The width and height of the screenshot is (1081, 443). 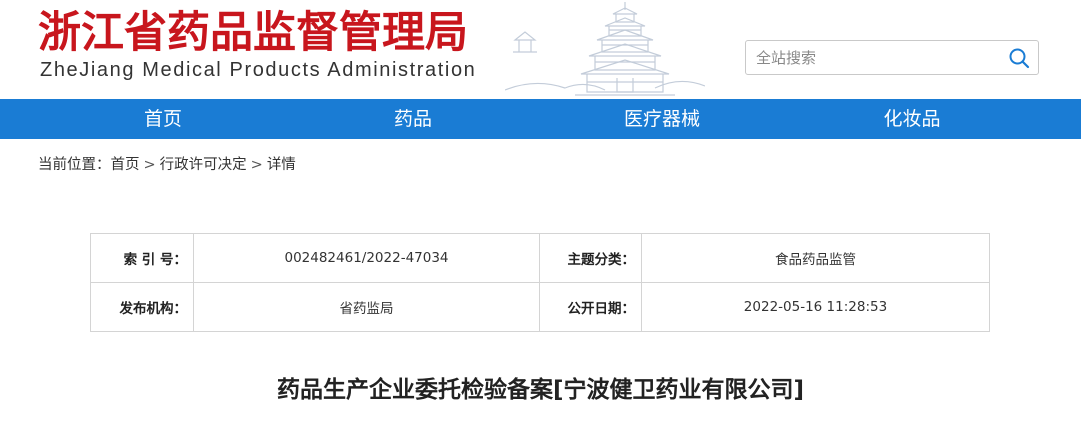 I want to click on site-logo-title: 浙江省药品监督管理局, so click(x=253, y=33).